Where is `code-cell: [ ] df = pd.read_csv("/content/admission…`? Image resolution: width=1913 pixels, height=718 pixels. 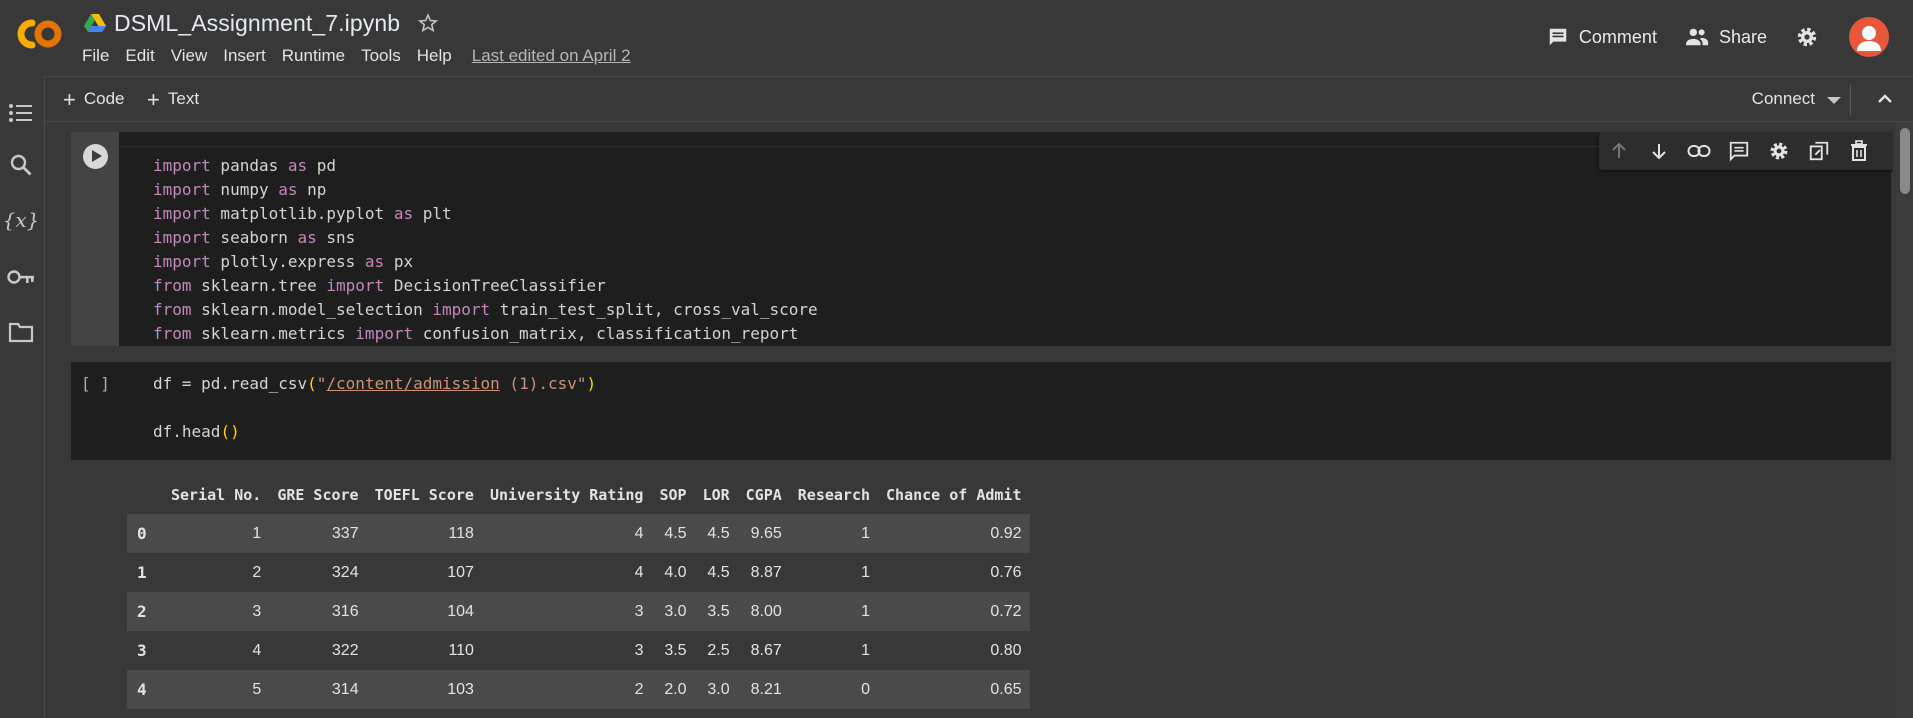
code-cell: [ ] df = pd.read_csv("/content/admission… is located at coordinates (981, 411).